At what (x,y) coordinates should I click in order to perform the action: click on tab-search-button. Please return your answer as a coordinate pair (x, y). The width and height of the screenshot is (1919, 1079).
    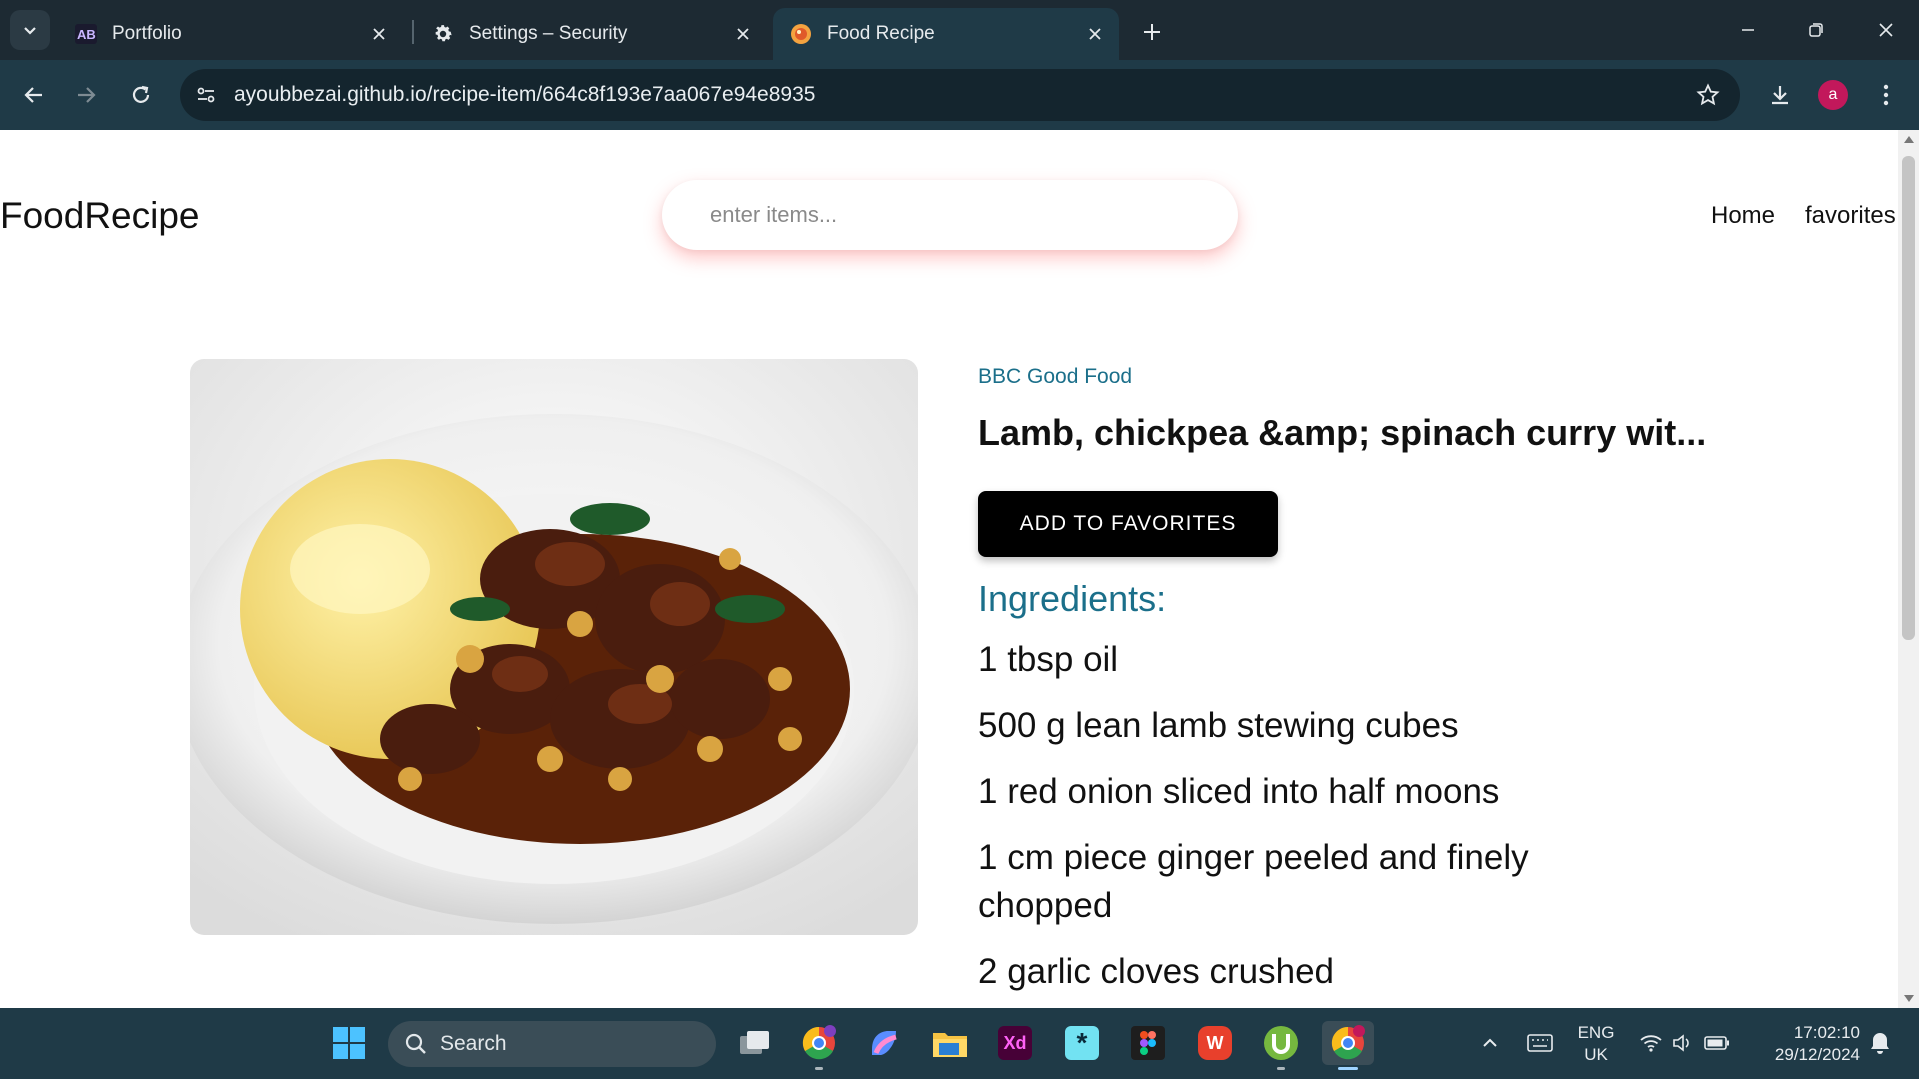
    Looking at the image, I should click on (30, 30).